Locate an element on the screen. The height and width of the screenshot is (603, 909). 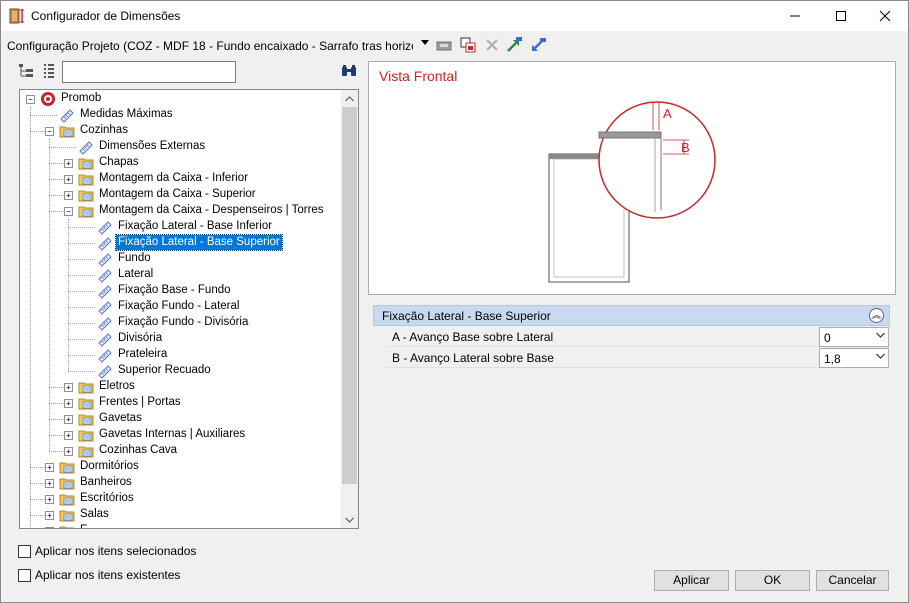
apply-existing-option: Aplicar nos itens existentes is located at coordinates (99, 575).